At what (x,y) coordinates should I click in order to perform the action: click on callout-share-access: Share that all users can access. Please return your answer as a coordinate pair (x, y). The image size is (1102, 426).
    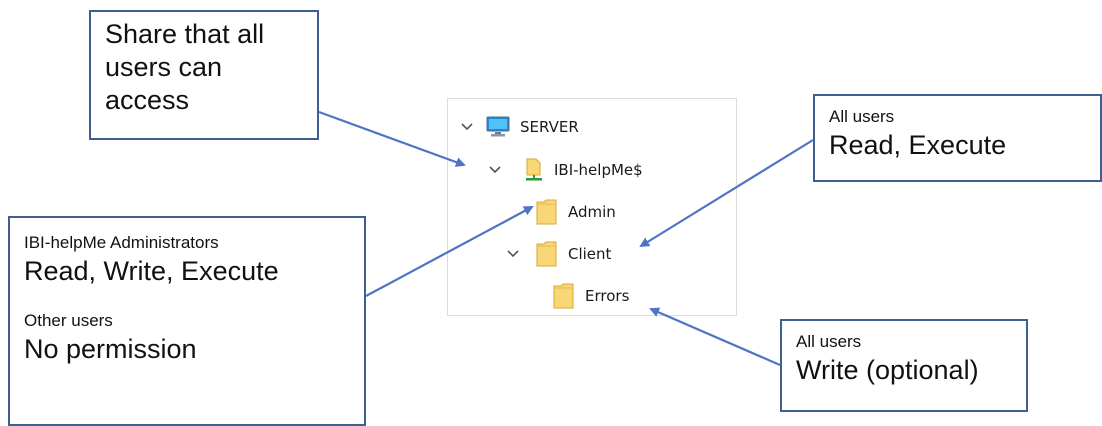
    Looking at the image, I should click on (204, 75).